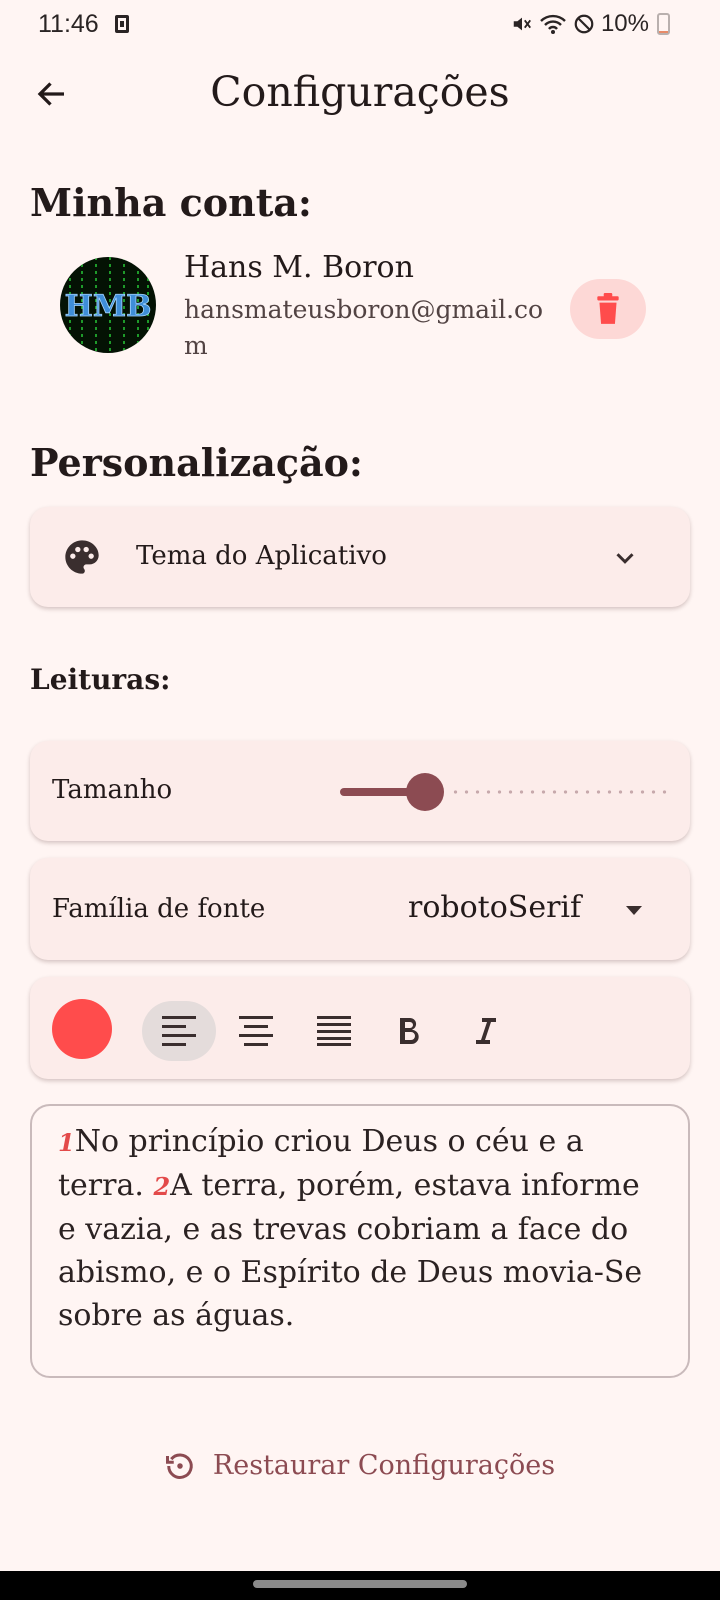 The width and height of the screenshot is (720, 1600). I want to click on italic-icon, so click(486, 1031).